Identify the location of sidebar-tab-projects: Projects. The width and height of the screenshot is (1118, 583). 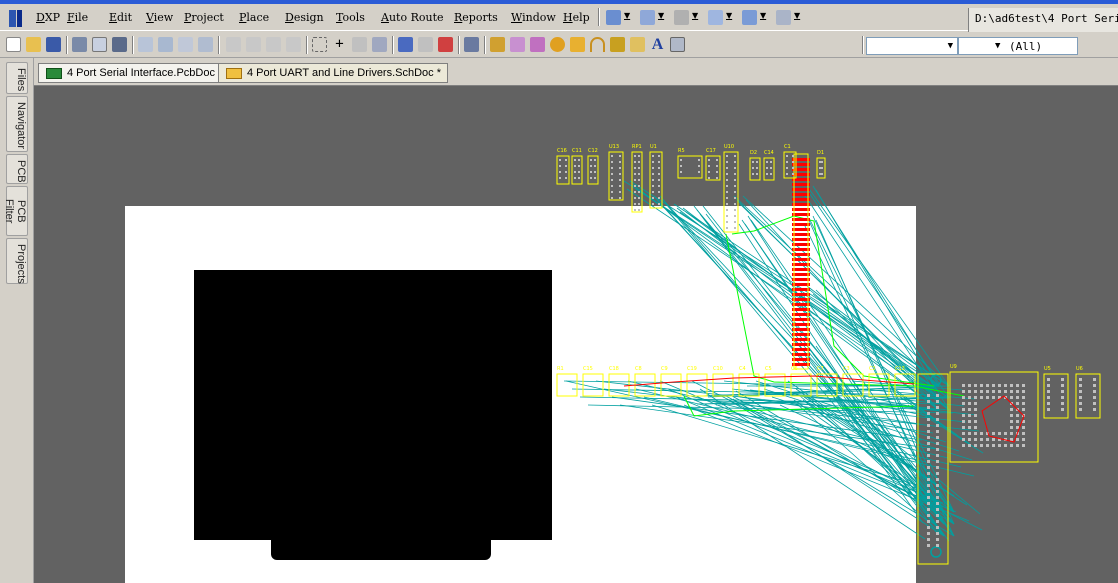
(17, 261).